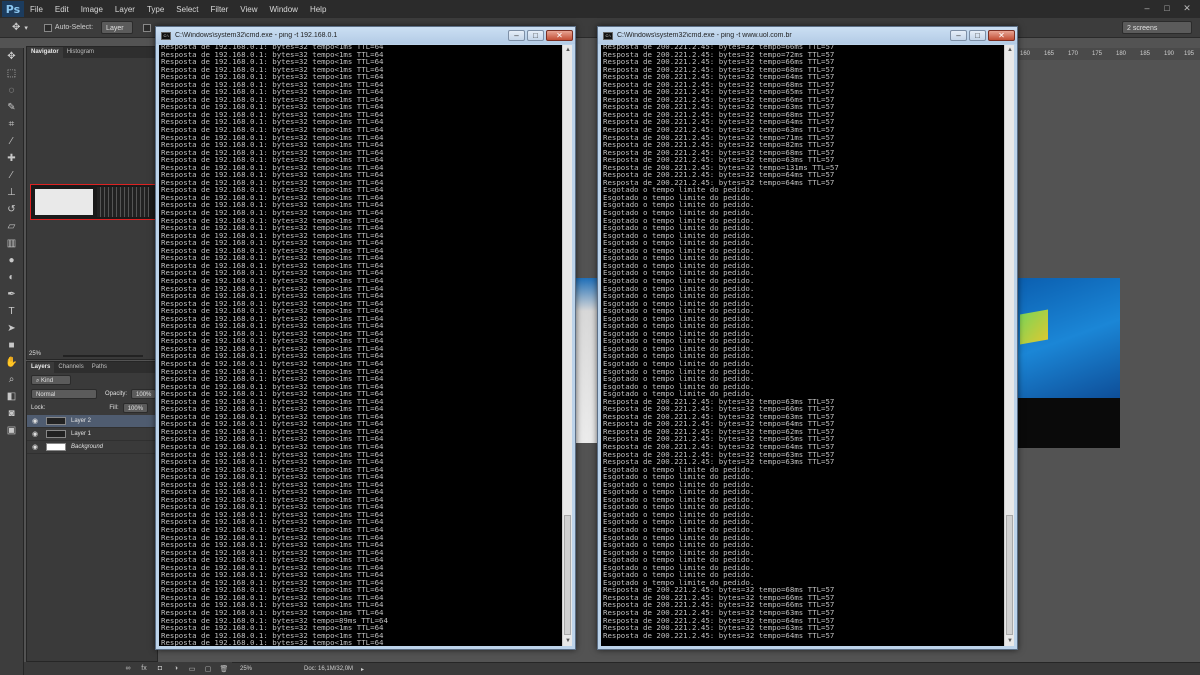  What do you see at coordinates (125, 9) in the screenshot?
I see `menu-layer: Layer` at bounding box center [125, 9].